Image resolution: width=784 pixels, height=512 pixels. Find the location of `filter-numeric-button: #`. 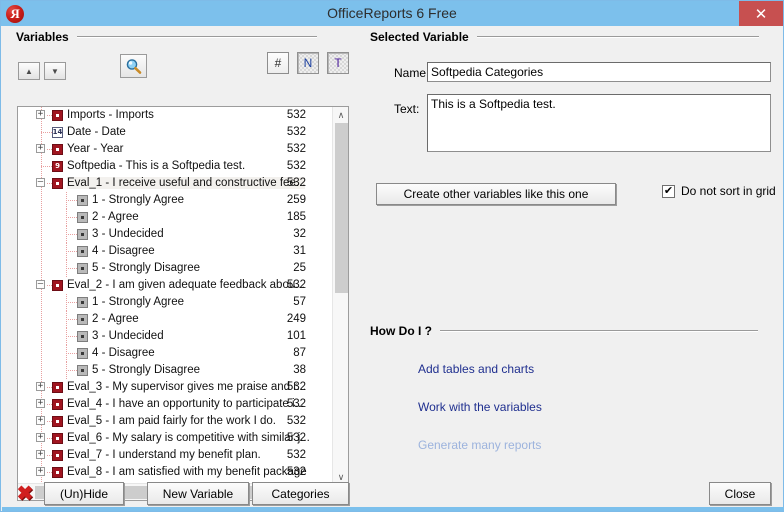

filter-numeric-button: # is located at coordinates (278, 63).